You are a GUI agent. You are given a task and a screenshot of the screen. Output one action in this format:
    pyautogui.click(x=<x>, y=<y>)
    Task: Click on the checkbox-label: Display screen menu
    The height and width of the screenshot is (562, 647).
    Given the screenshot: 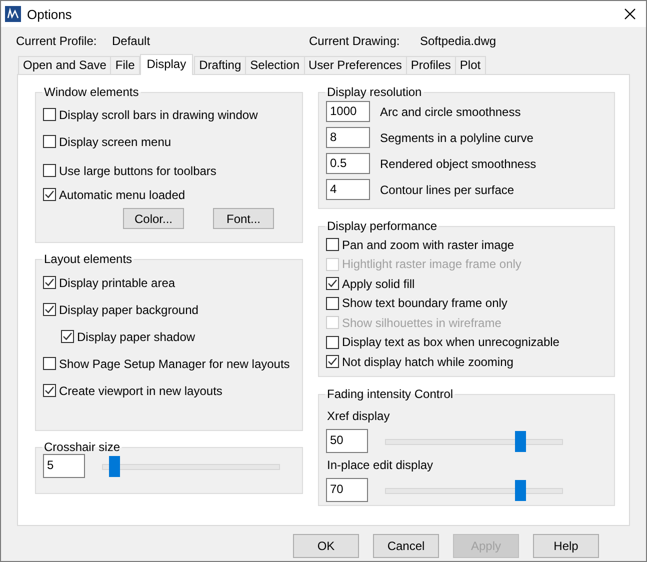 What is the action you would take?
    pyautogui.click(x=115, y=141)
    